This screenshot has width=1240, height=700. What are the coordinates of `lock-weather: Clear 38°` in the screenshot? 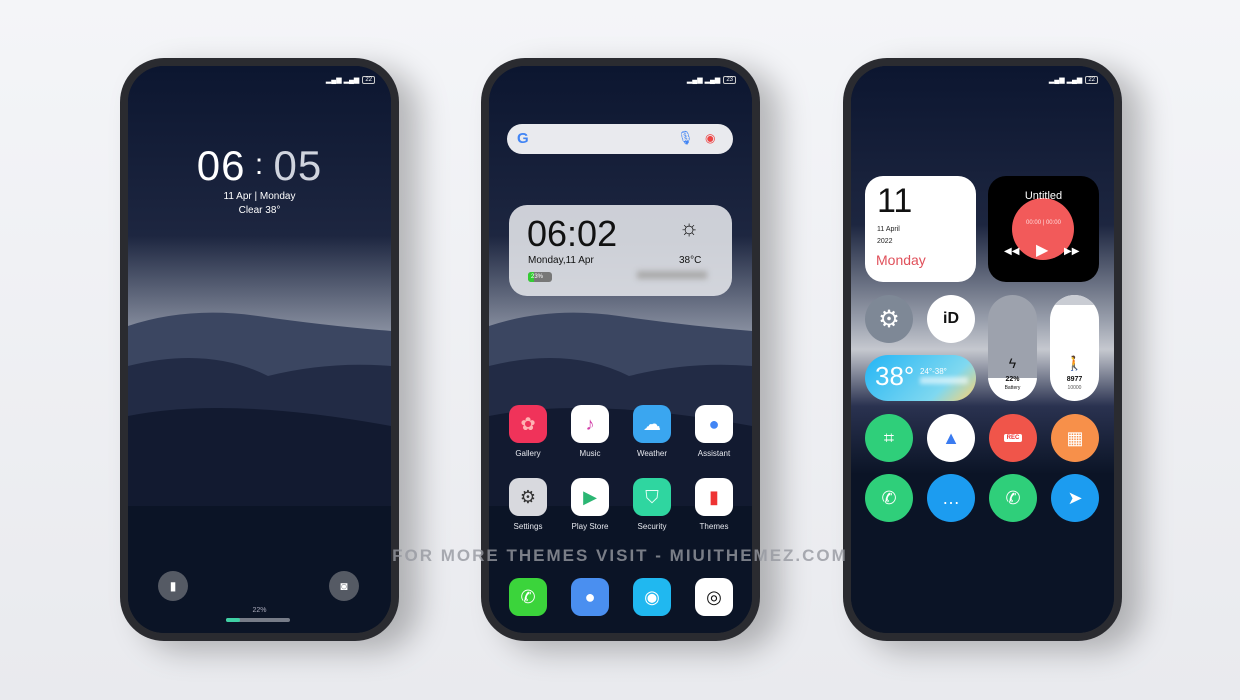 It's located at (259, 210).